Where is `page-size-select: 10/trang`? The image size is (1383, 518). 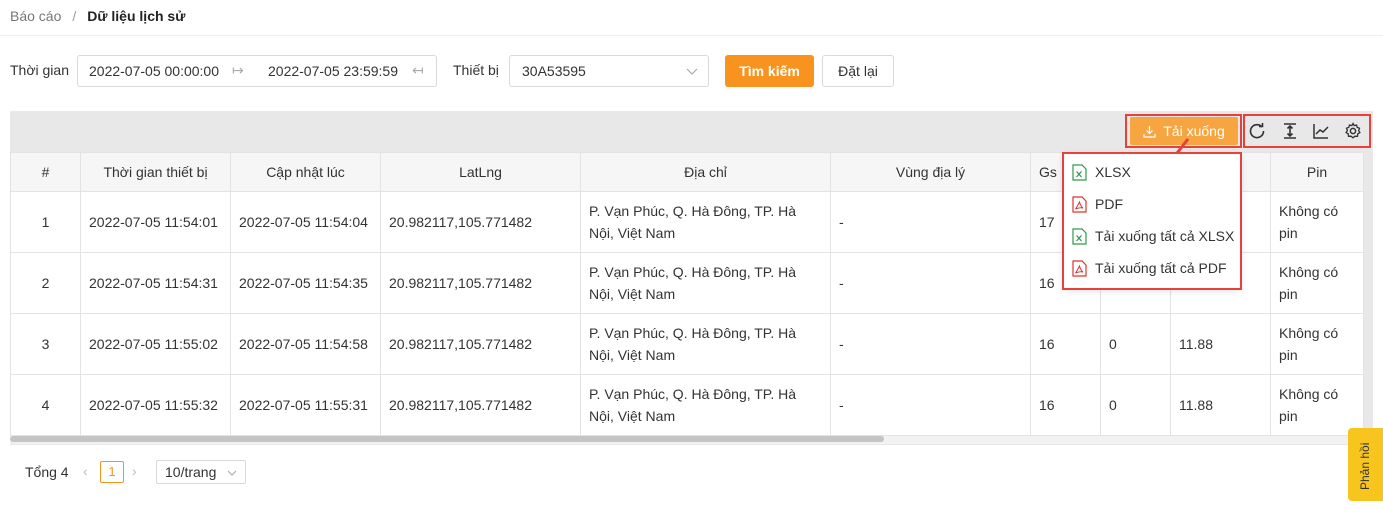 page-size-select: 10/trang is located at coordinates (201, 472).